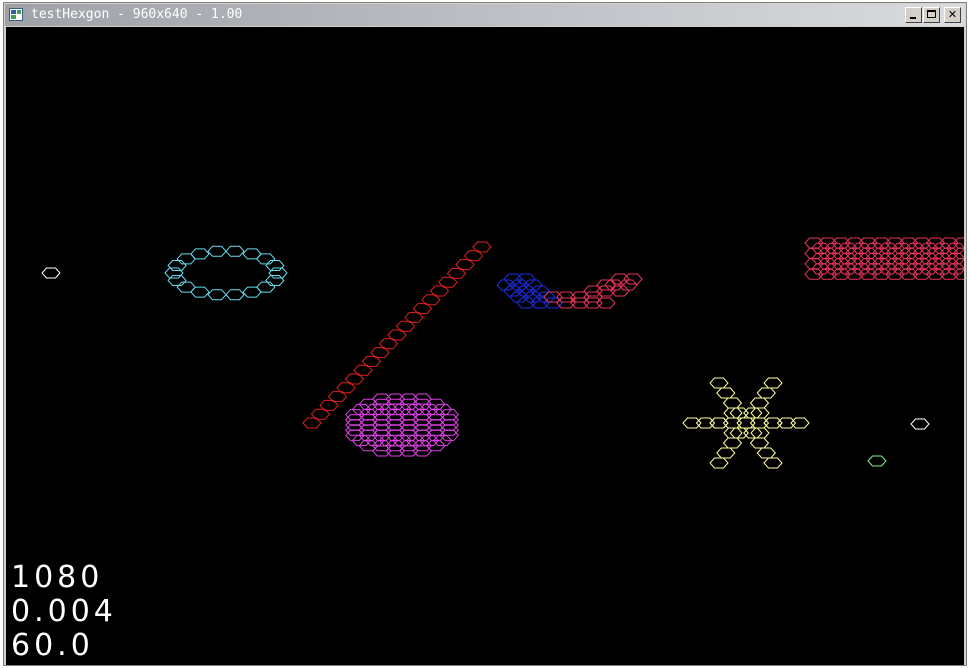  I want to click on stat-fps: 60.0, so click(52, 645).